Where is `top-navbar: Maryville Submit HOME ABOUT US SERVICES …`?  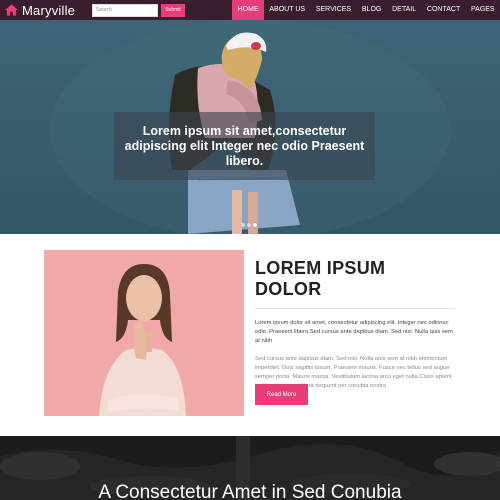
top-navbar: Maryville Submit HOME ABOUT US SERVICES … is located at coordinates (250, 10).